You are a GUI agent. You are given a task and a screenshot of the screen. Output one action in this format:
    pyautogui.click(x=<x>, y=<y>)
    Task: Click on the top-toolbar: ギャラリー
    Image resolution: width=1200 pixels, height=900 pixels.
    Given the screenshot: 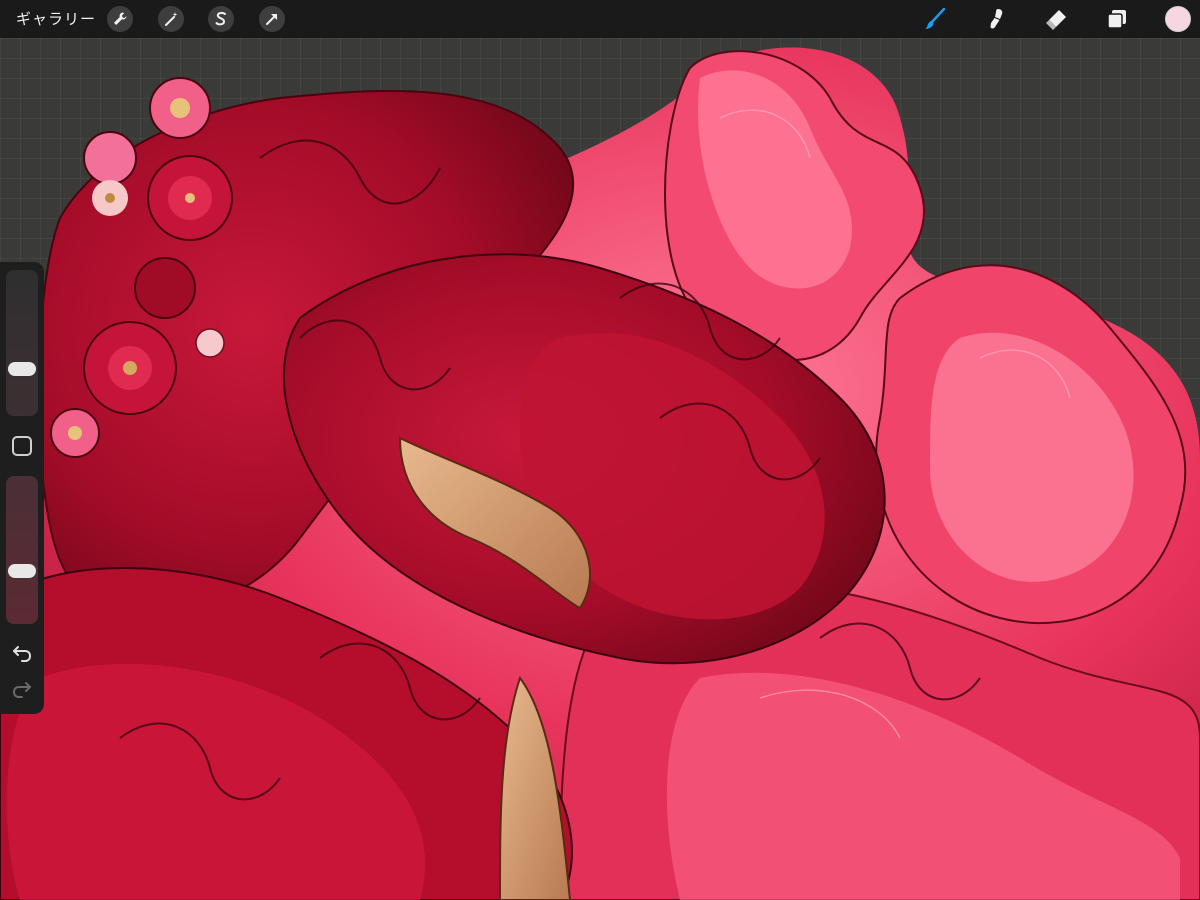 What is the action you would take?
    pyautogui.click(x=600, y=19)
    